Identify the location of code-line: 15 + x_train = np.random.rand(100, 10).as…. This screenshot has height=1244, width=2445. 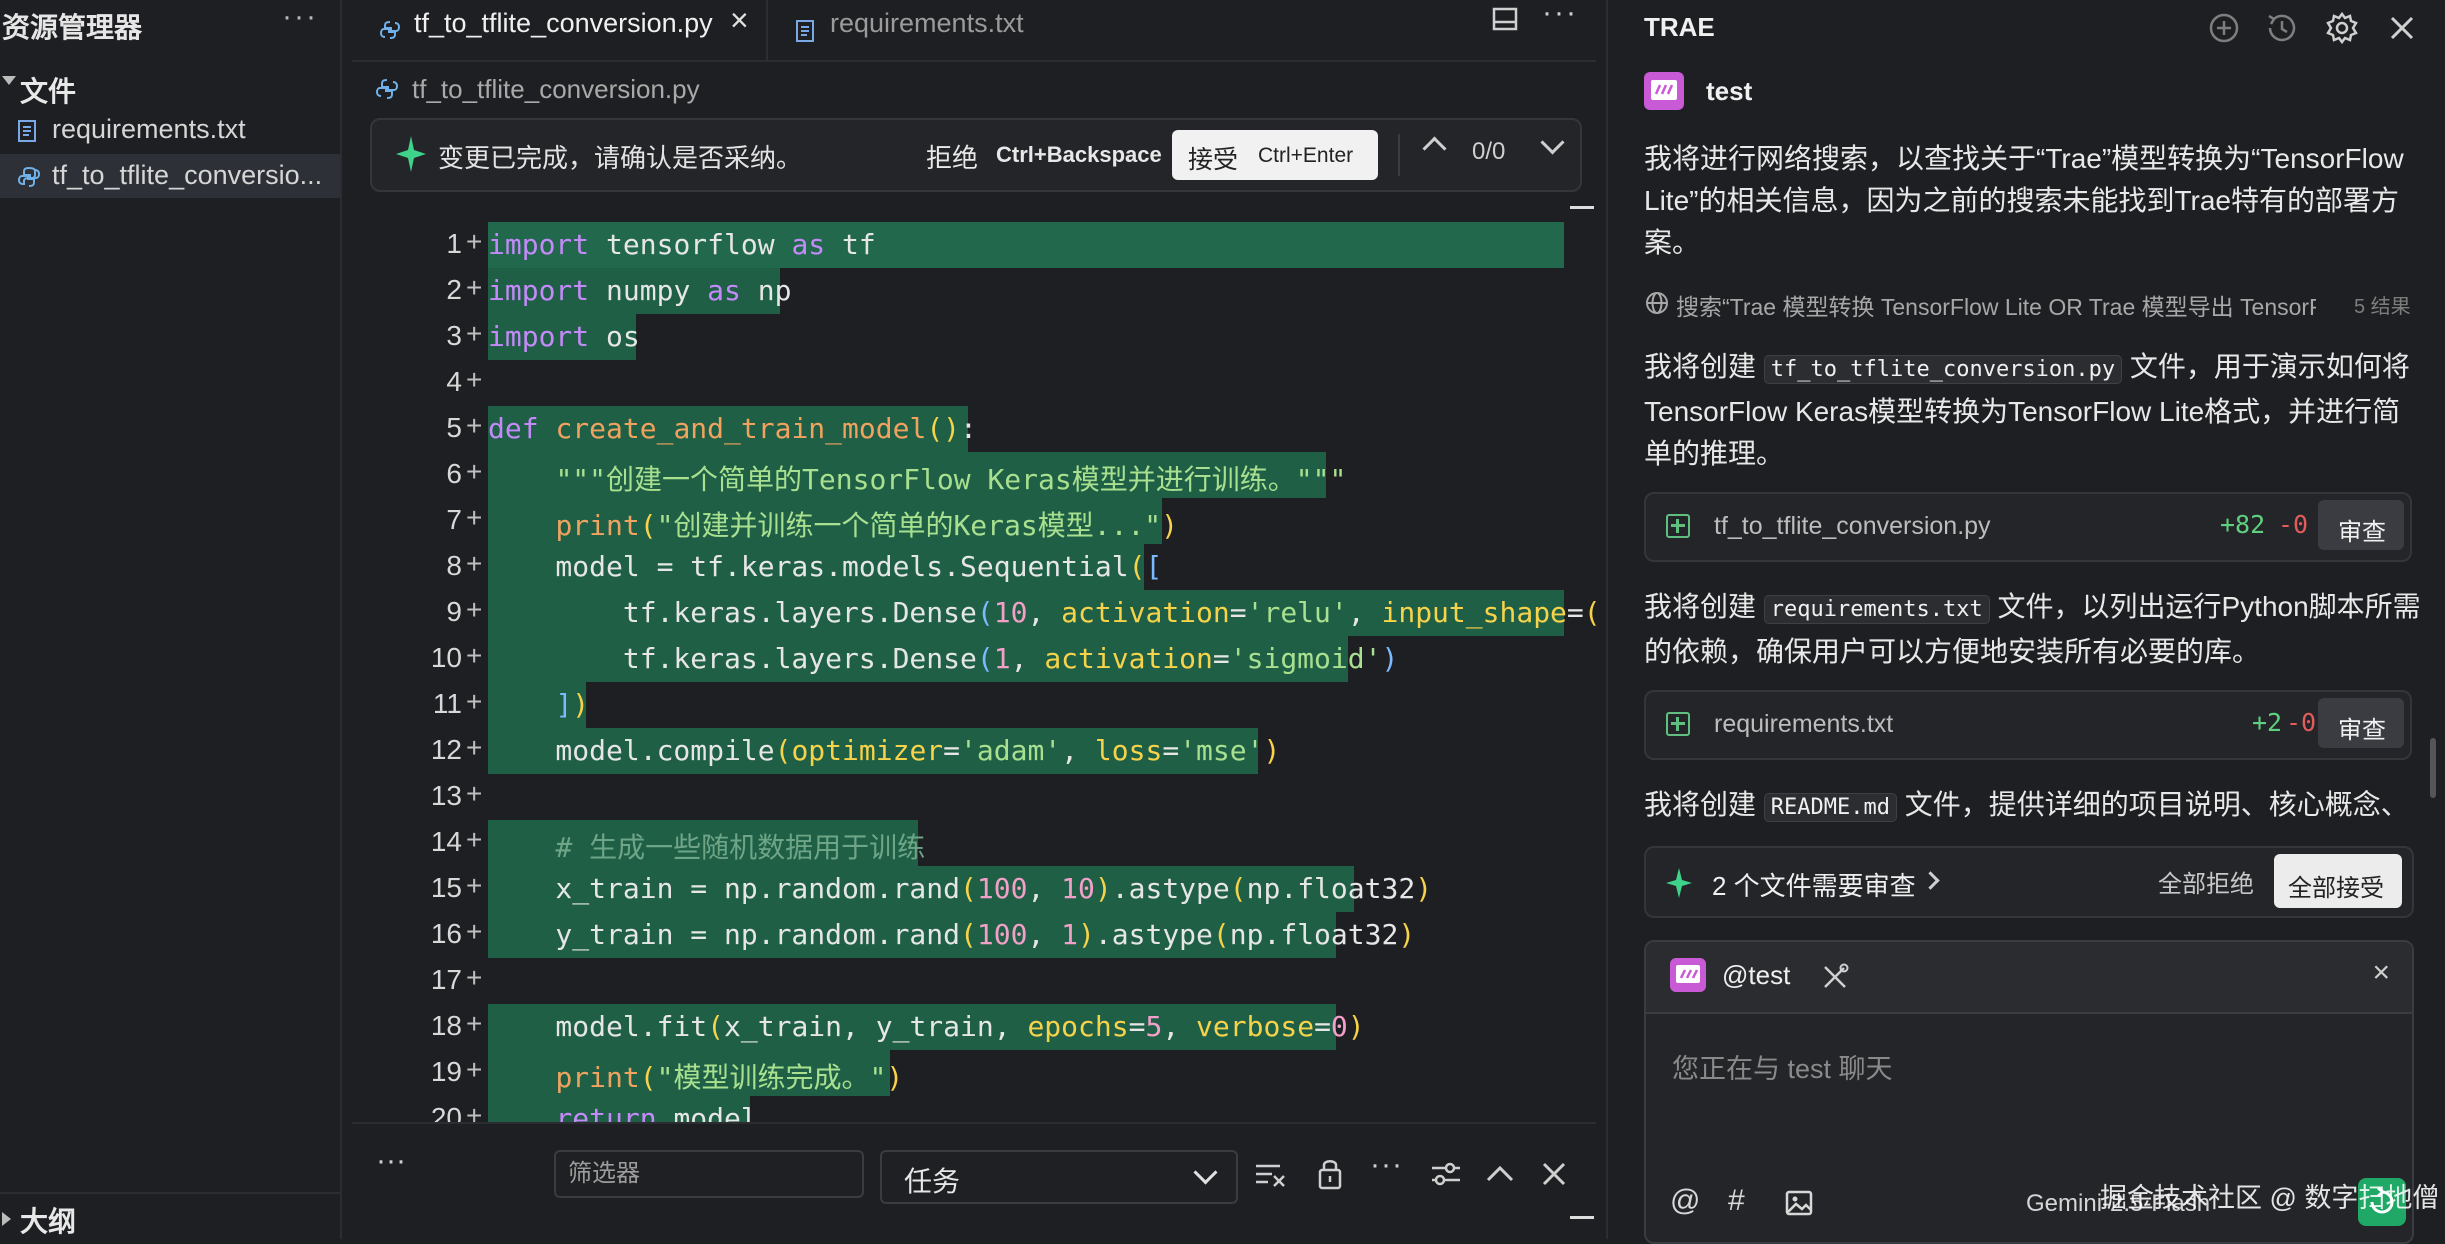
(974, 889).